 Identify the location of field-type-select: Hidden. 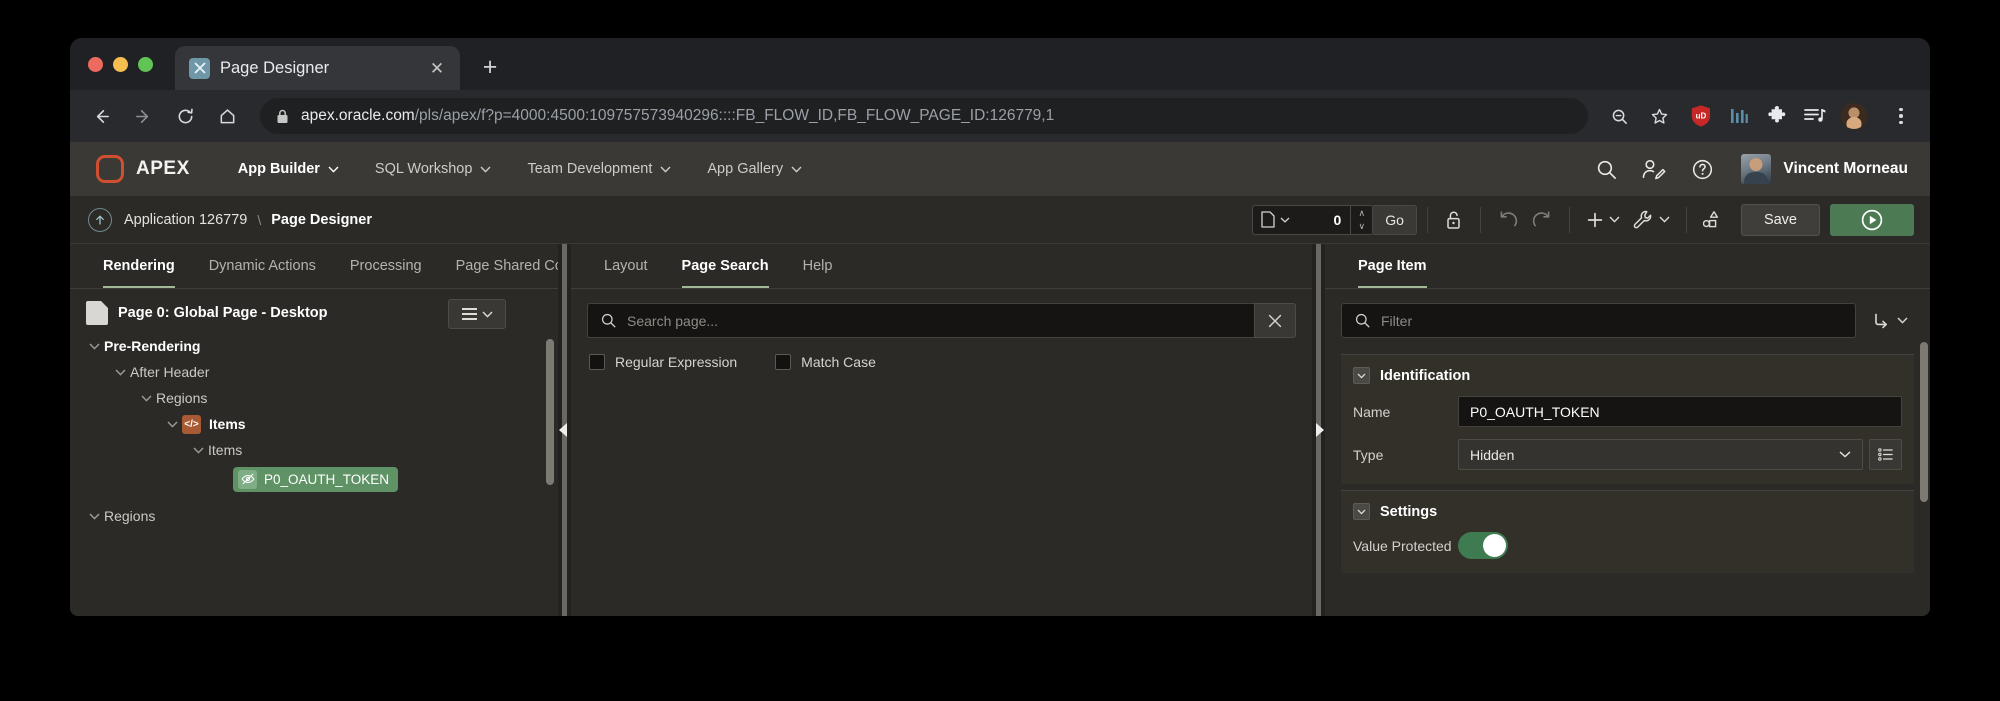
(1660, 454).